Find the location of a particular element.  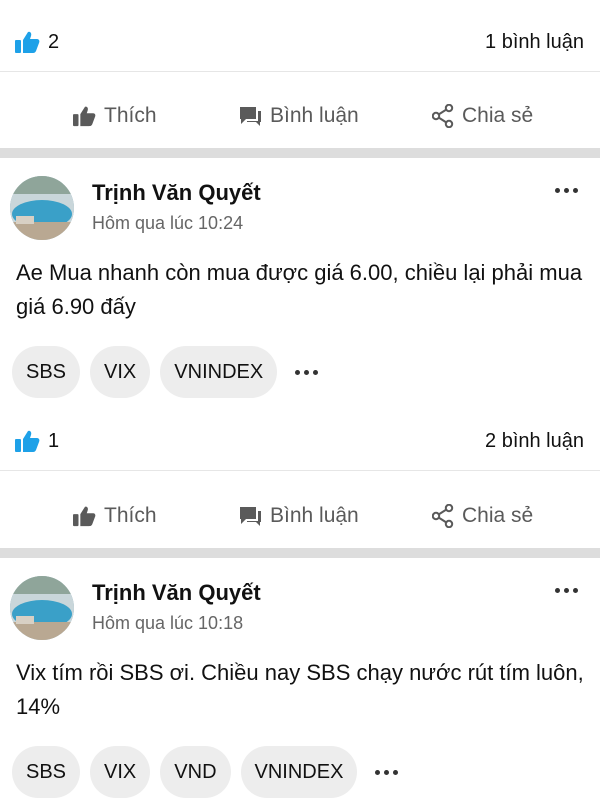

post2-tags: SBS VIX VNINDEX is located at coordinates (167, 372).